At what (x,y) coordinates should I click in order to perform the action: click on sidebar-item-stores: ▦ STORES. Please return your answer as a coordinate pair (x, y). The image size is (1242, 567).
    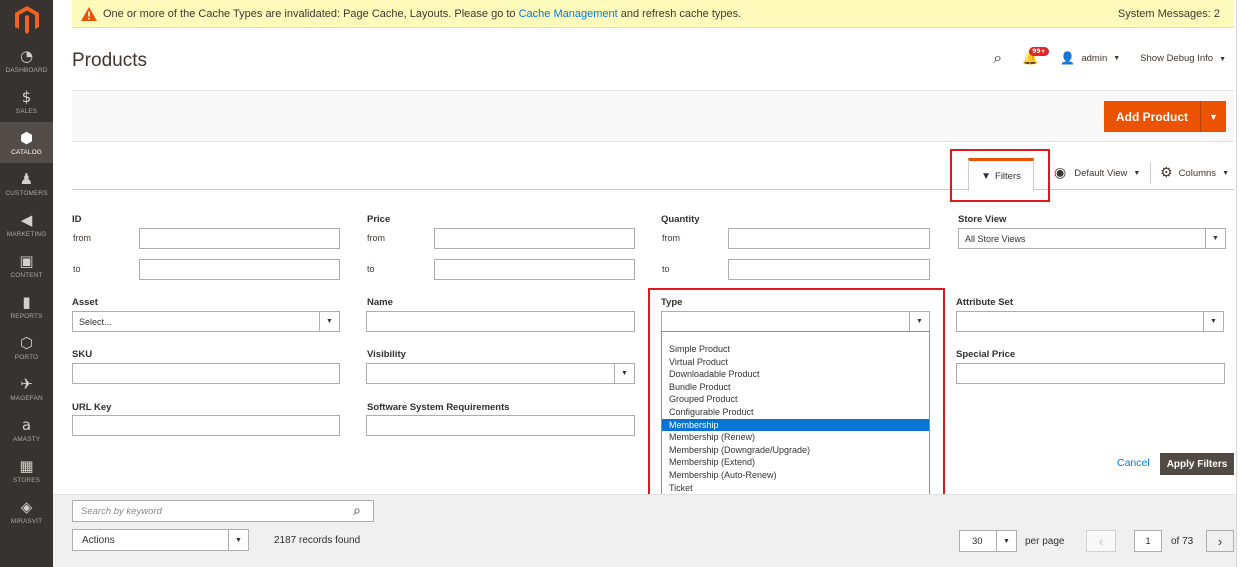
    Looking at the image, I should click on (26, 470).